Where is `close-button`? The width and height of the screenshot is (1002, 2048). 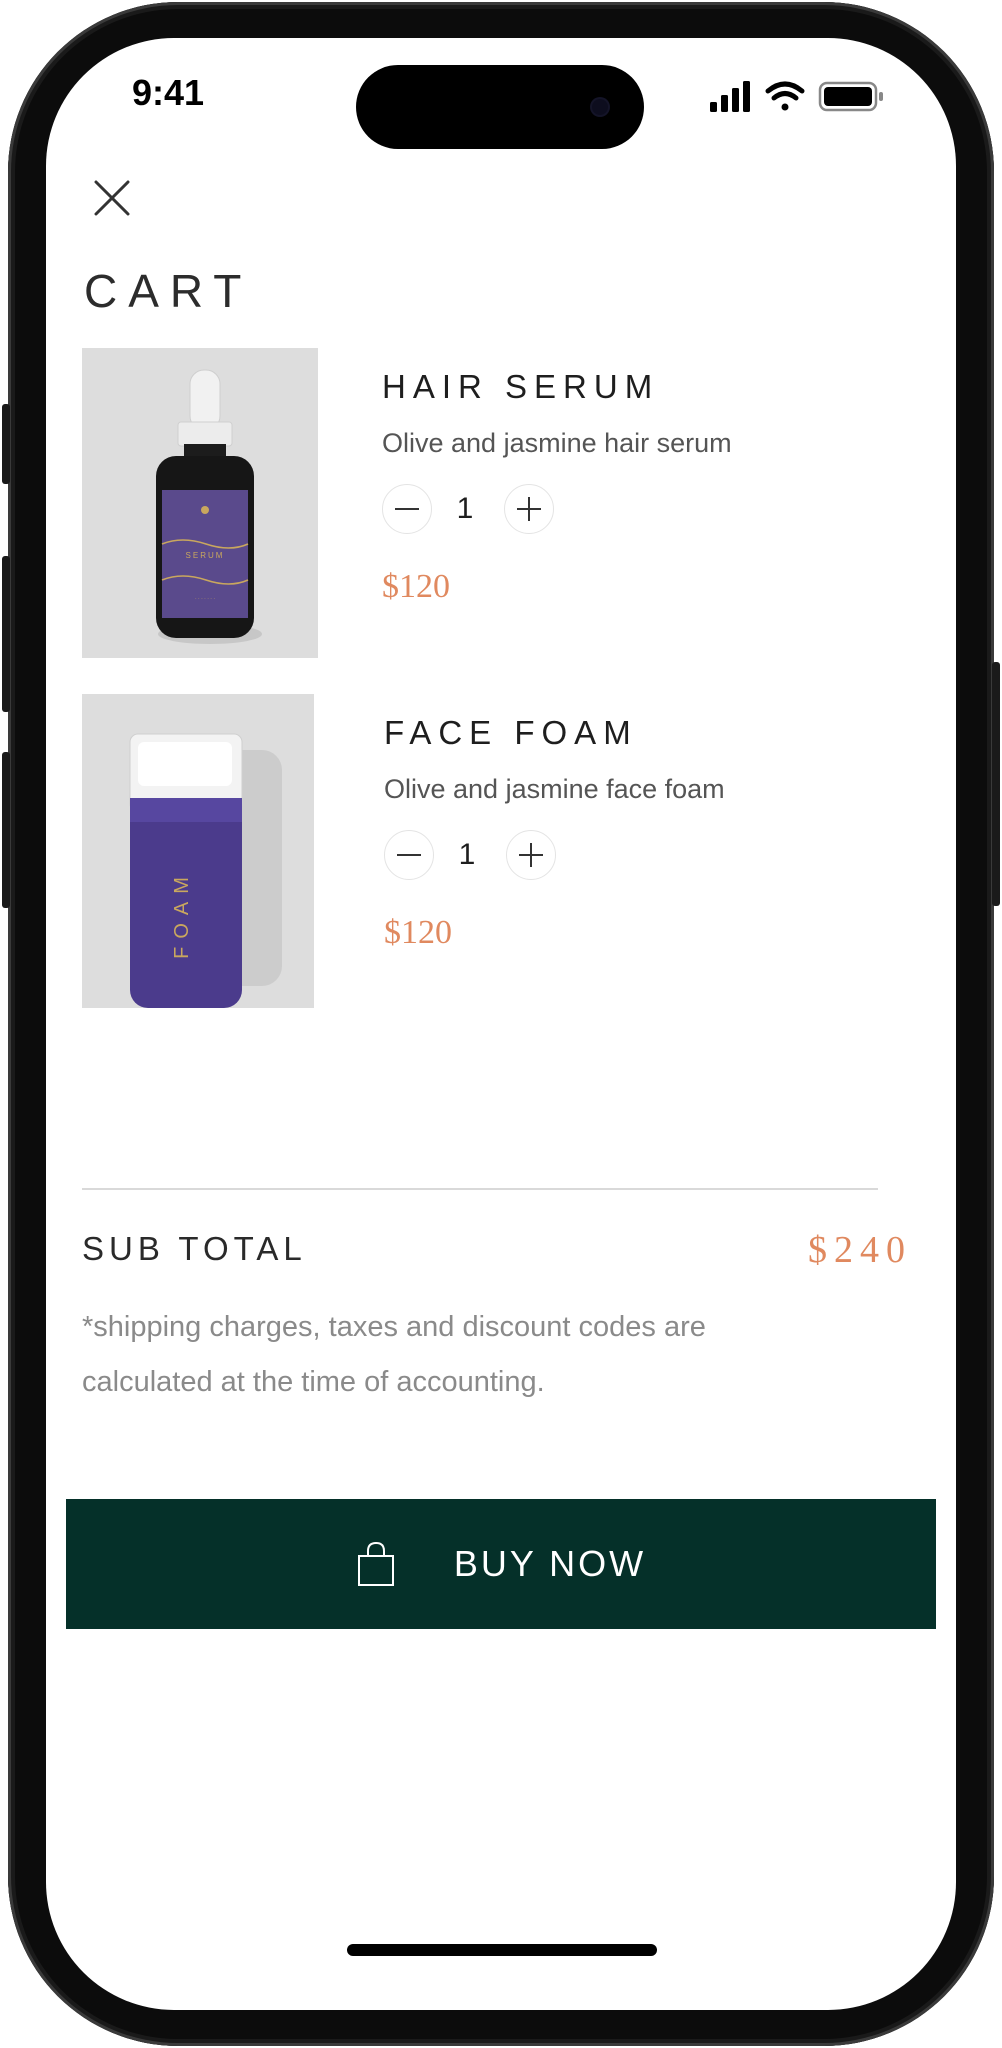
close-button is located at coordinates (112, 198).